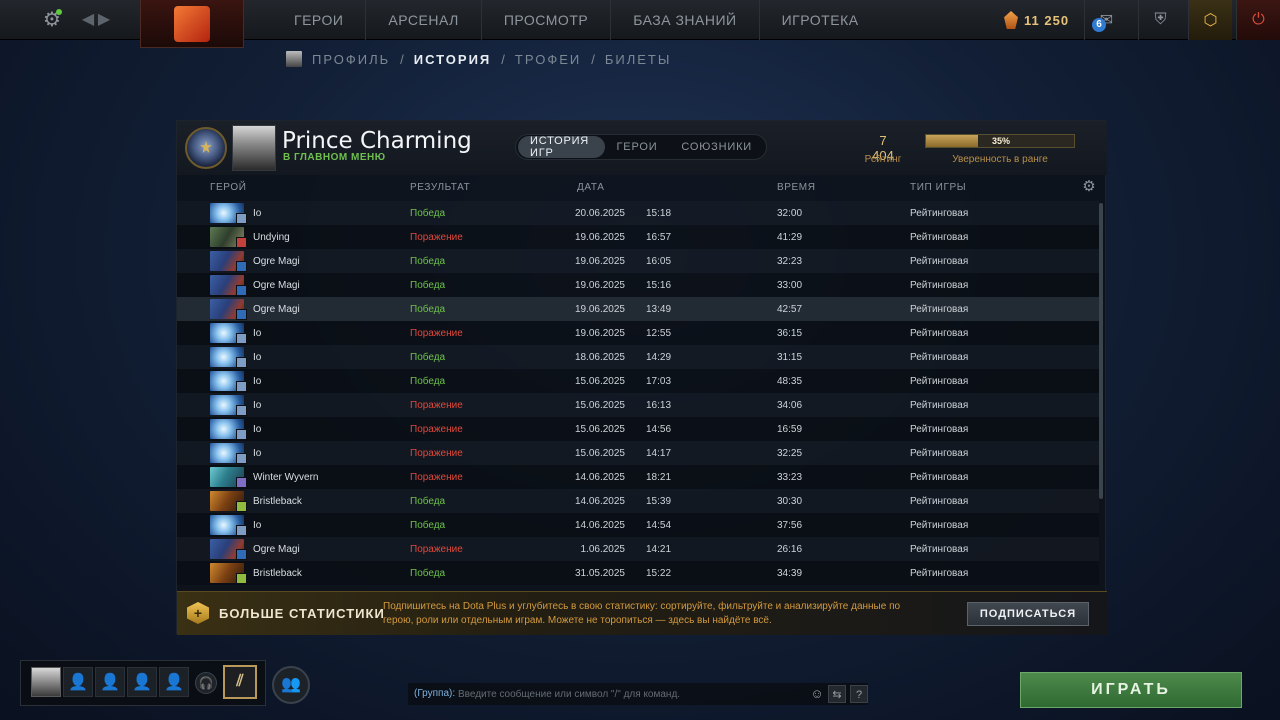  Describe the element at coordinates (659, 549) in the screenshot. I see `match-time: 14:21` at that location.